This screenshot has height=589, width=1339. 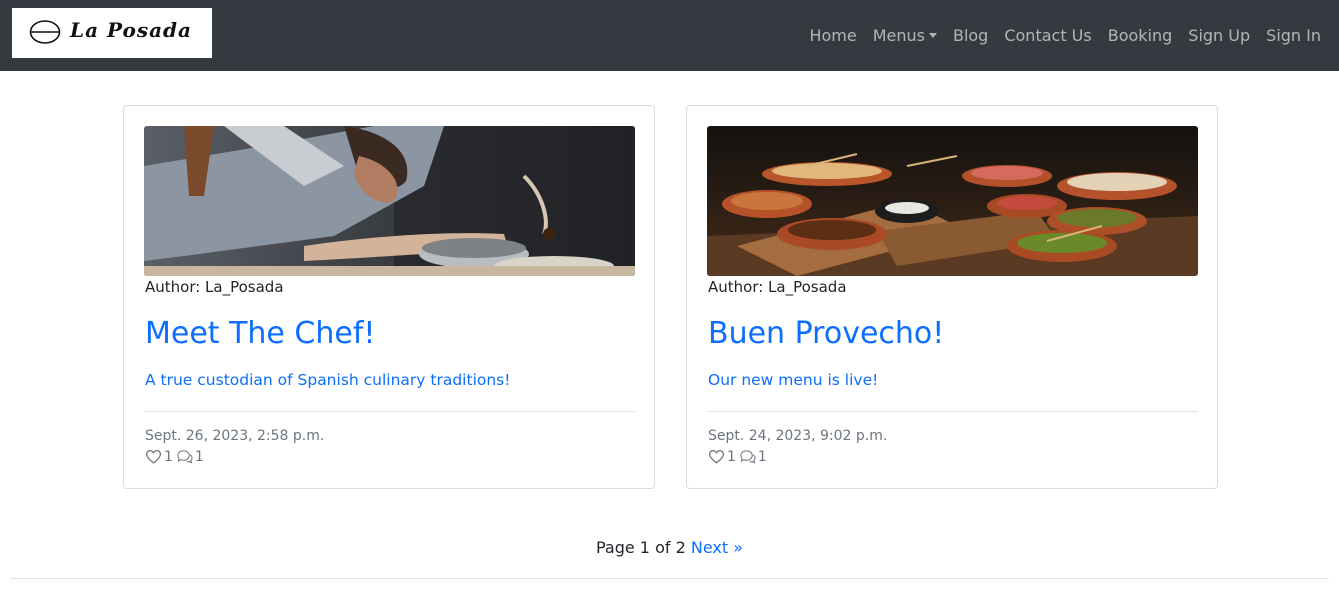 I want to click on nav-blog: Blog, so click(x=970, y=35).